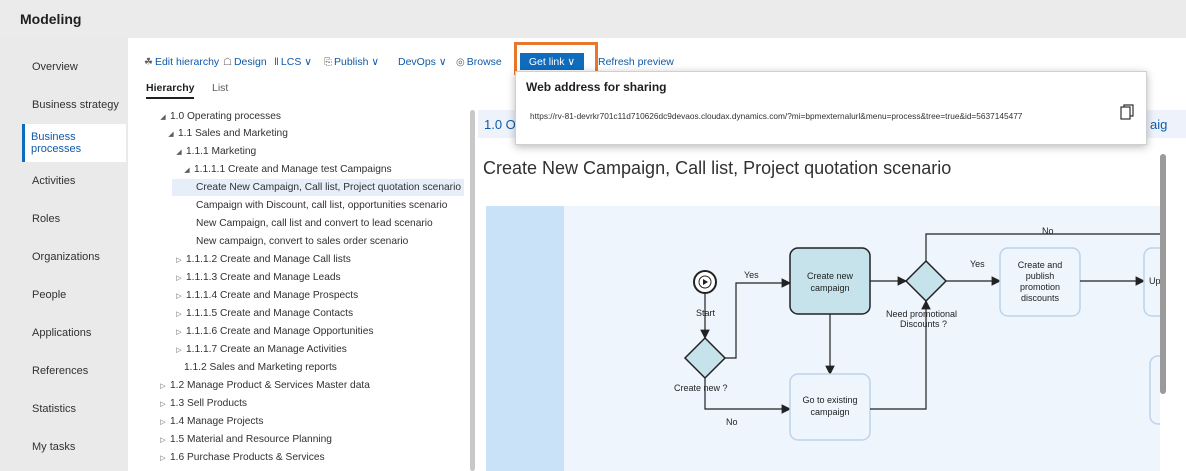 This screenshot has height=471, width=1186. I want to click on need-promo-label: Need promotional, so click(921, 314).